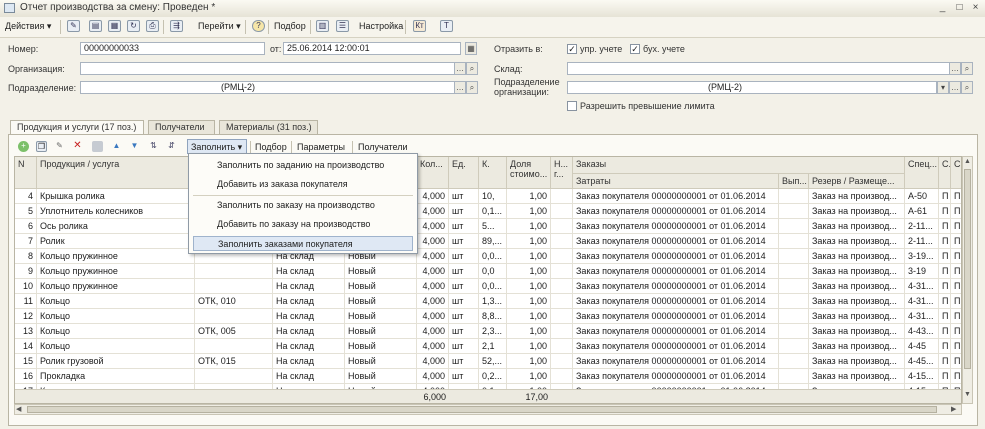  Describe the element at coordinates (26, 301) in the screenshot. I see `cell-n: 11` at that location.